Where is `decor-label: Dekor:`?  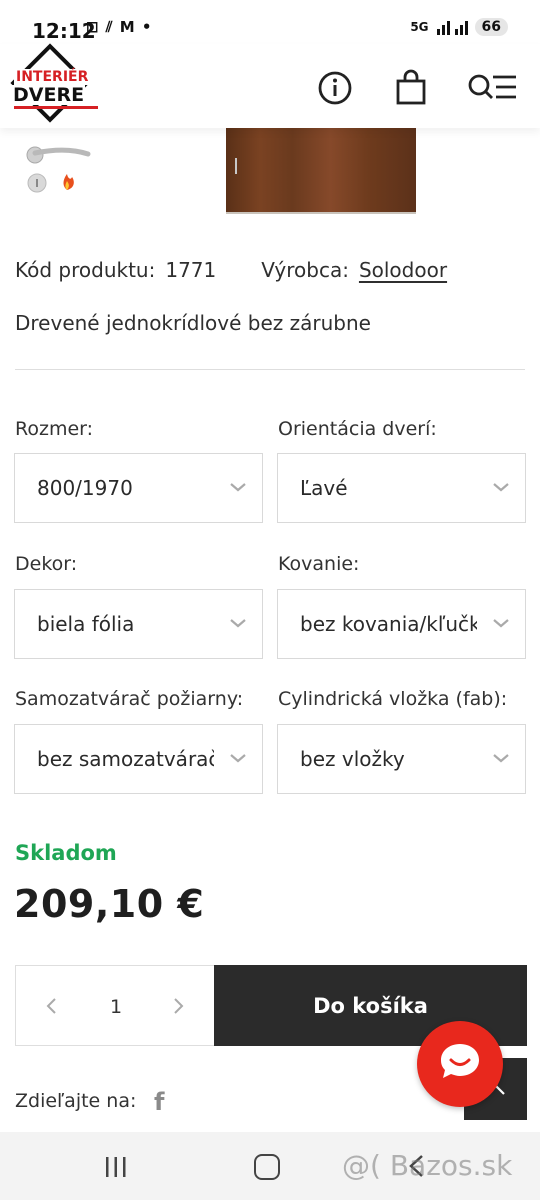
decor-label: Dekor: is located at coordinates (46, 564).